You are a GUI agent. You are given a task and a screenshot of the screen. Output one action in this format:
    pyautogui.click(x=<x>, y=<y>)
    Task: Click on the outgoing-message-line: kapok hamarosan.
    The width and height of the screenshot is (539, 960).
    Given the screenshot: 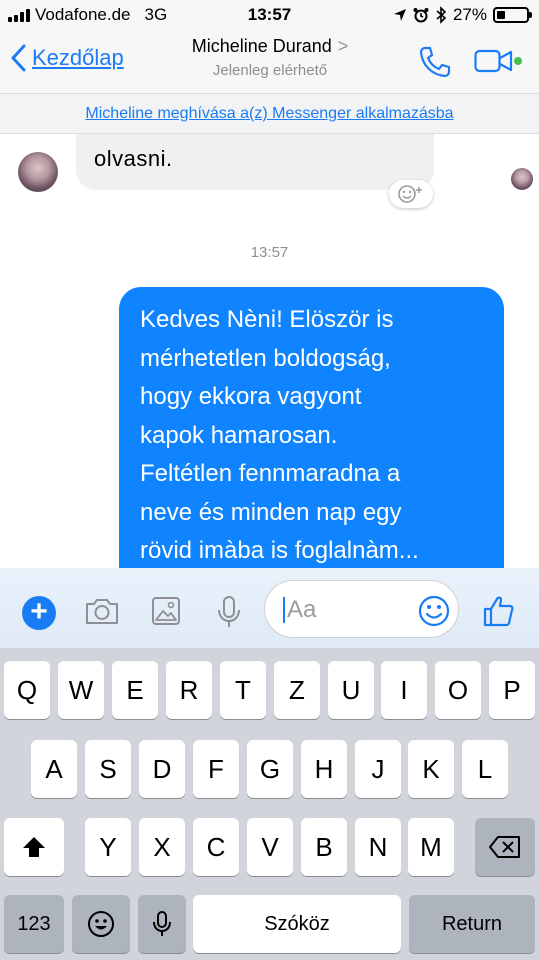 What is the action you would take?
    pyautogui.click(x=239, y=435)
    